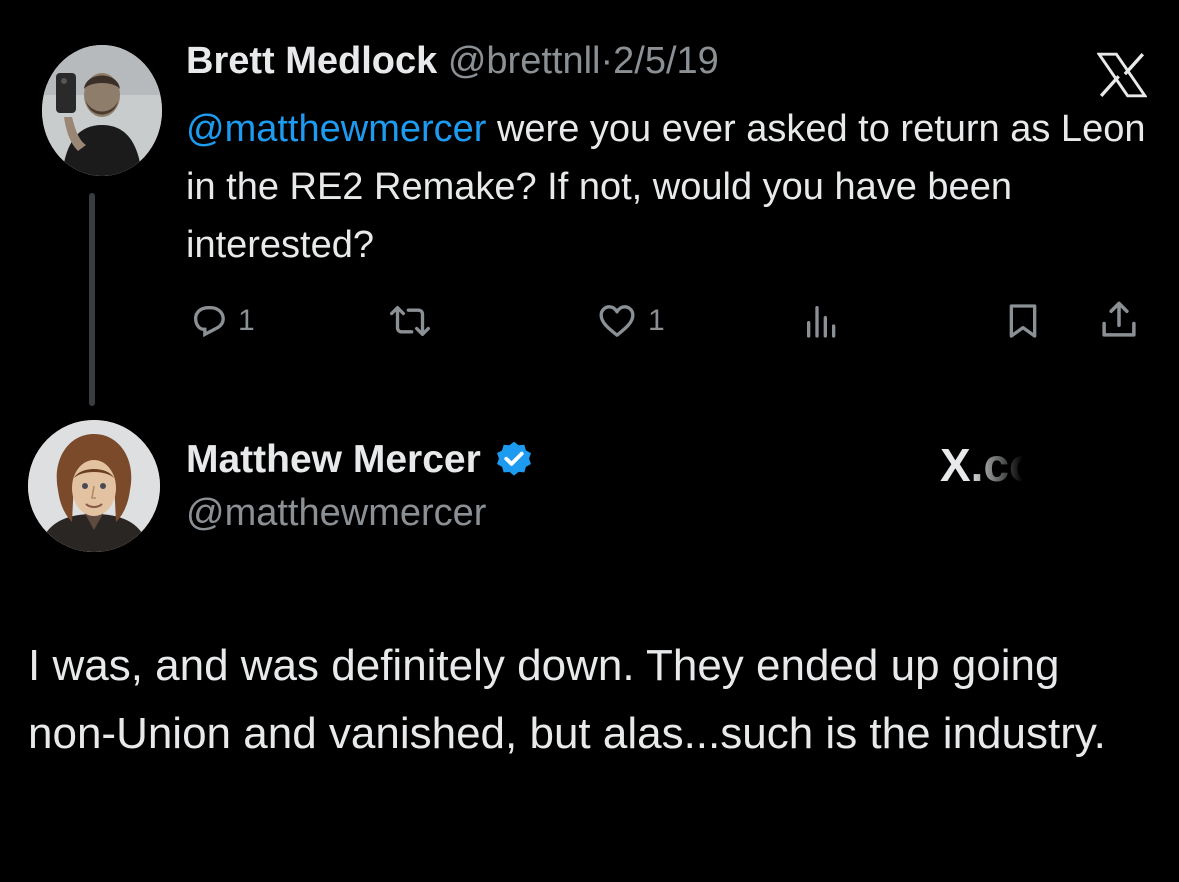 The height and width of the screenshot is (882, 1179). Describe the element at coordinates (589, 322) in the screenshot. I see `tweet-action-bar: 1 1` at that location.